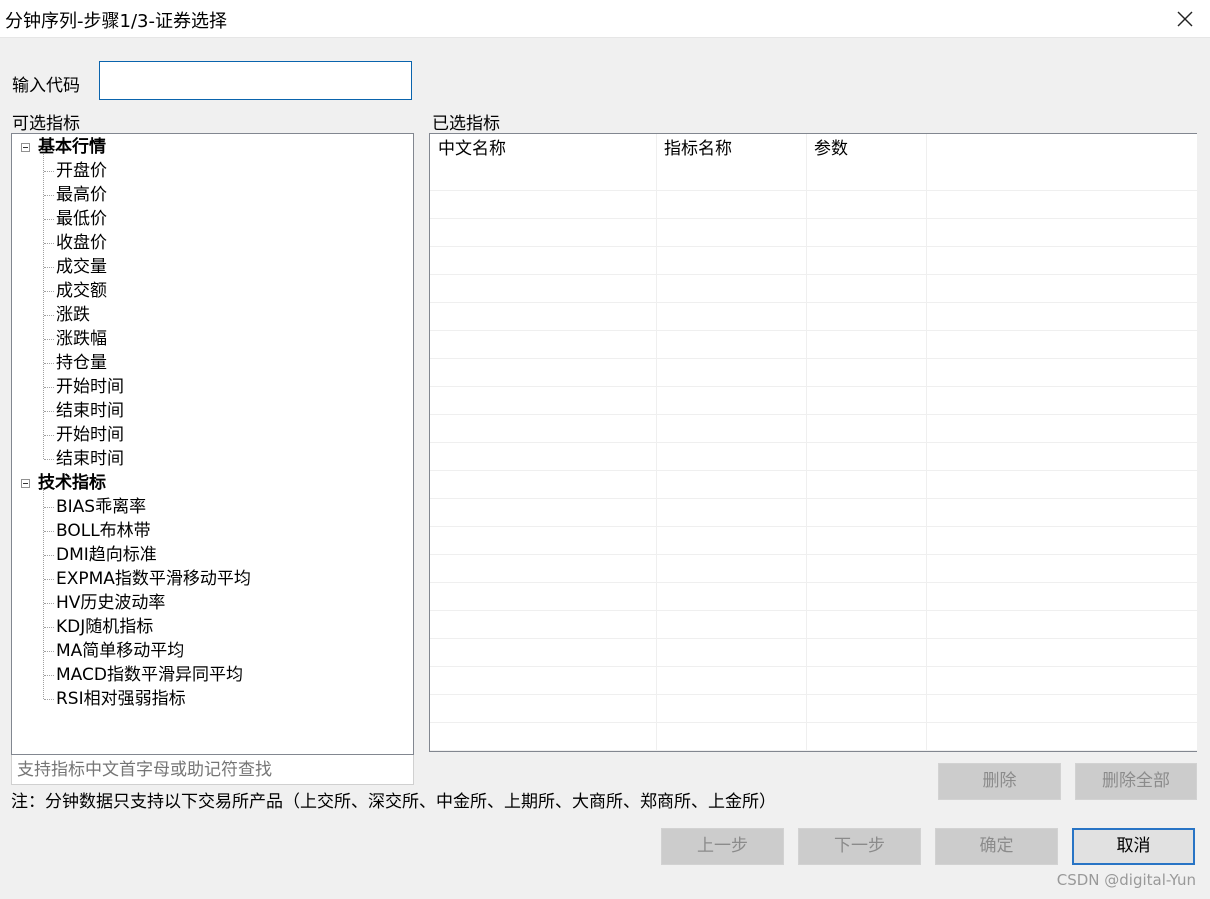 Image resolution: width=1210 pixels, height=899 pixels. Describe the element at coordinates (466, 124) in the screenshot. I see `selected-indicators-label: 已选指标` at that location.